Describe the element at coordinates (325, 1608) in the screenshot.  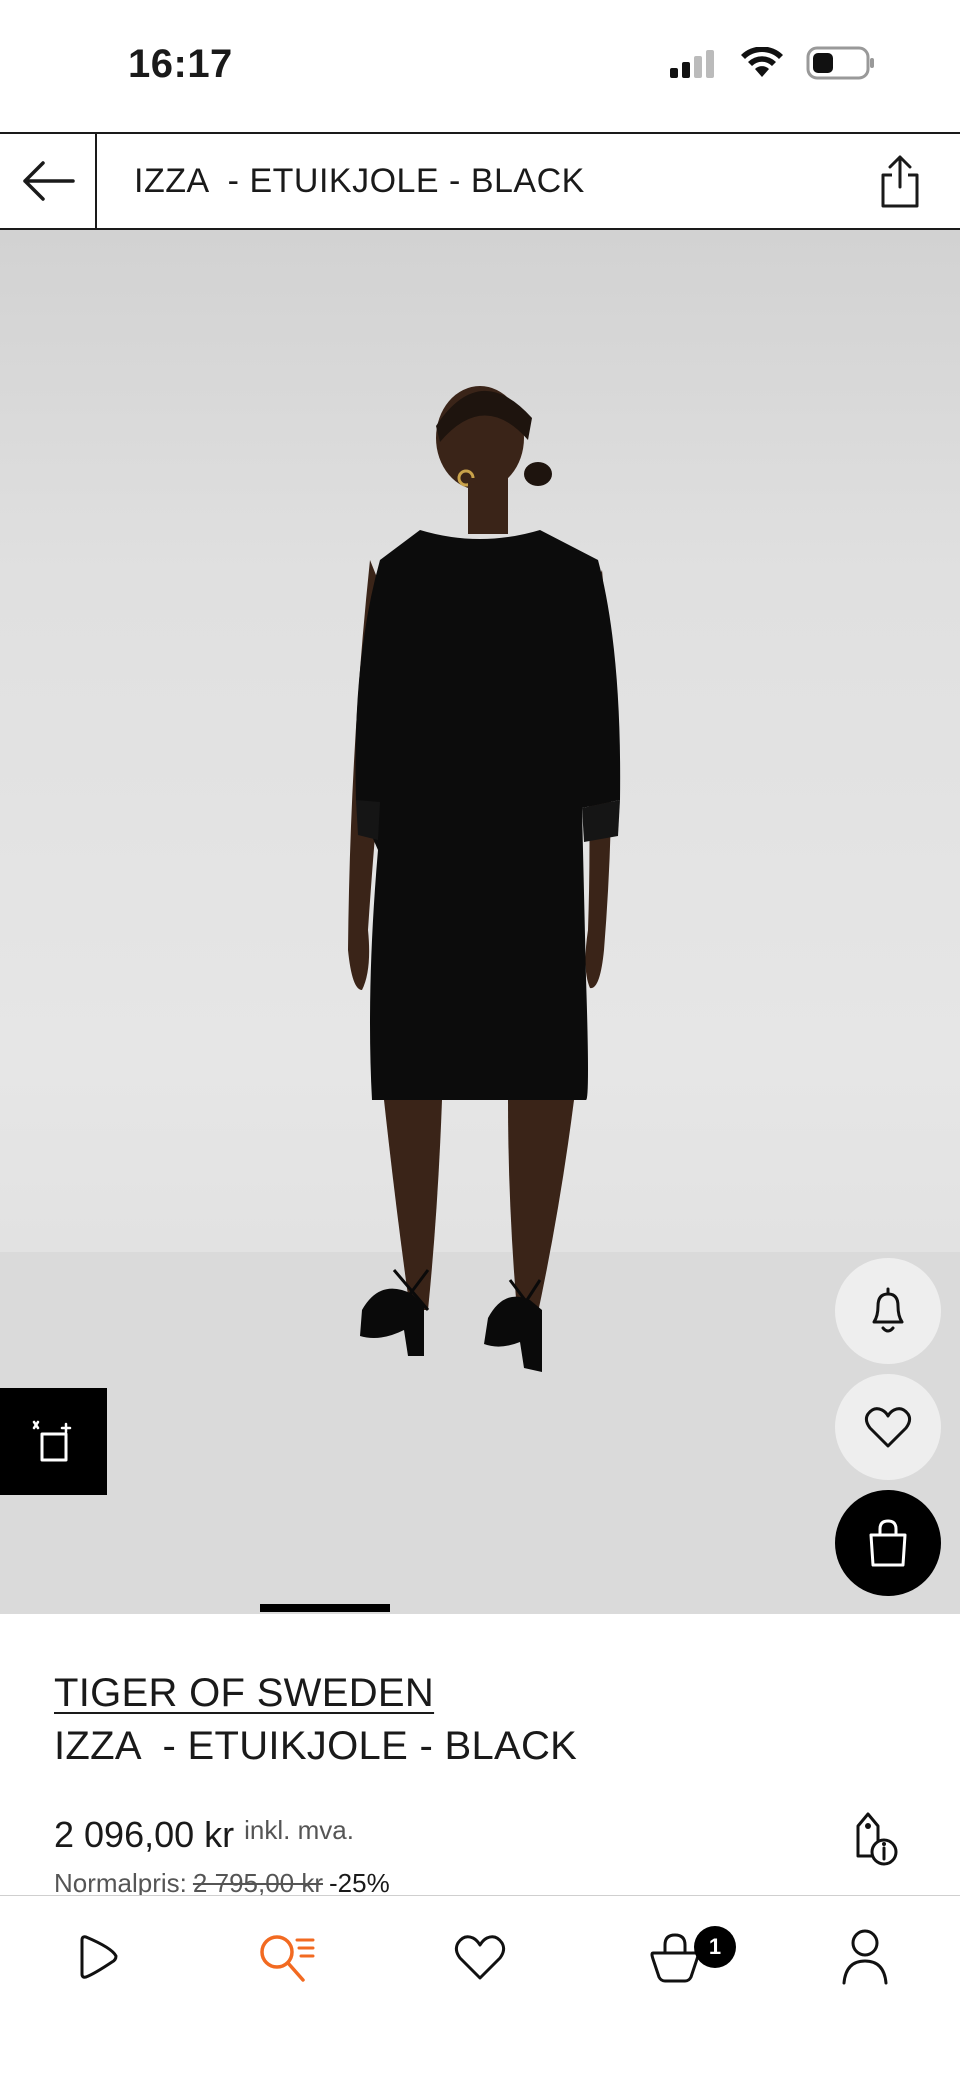
I see `carousel-indicator-active` at that location.